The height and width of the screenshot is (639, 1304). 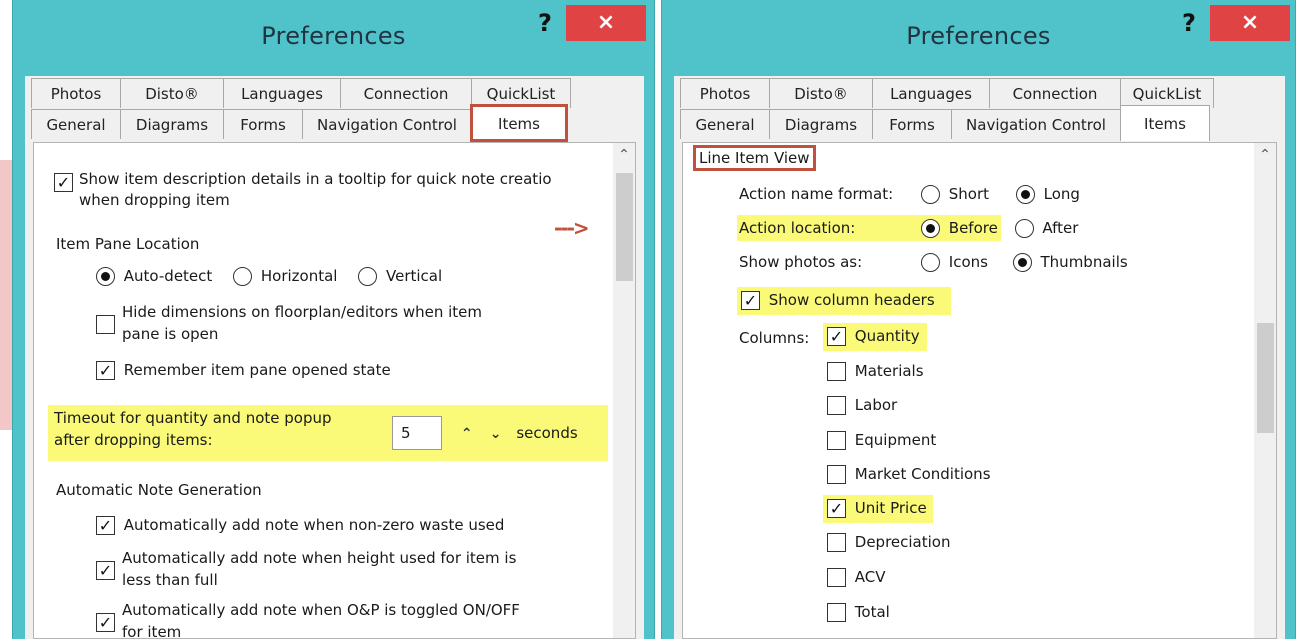 What do you see at coordinates (836, 577) in the screenshot?
I see `column-acv-checkbox` at bounding box center [836, 577].